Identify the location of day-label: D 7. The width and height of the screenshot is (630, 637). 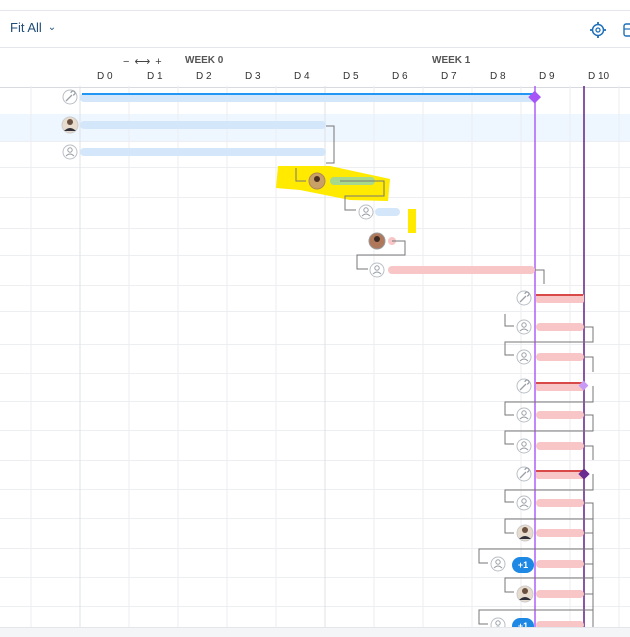
(449, 76).